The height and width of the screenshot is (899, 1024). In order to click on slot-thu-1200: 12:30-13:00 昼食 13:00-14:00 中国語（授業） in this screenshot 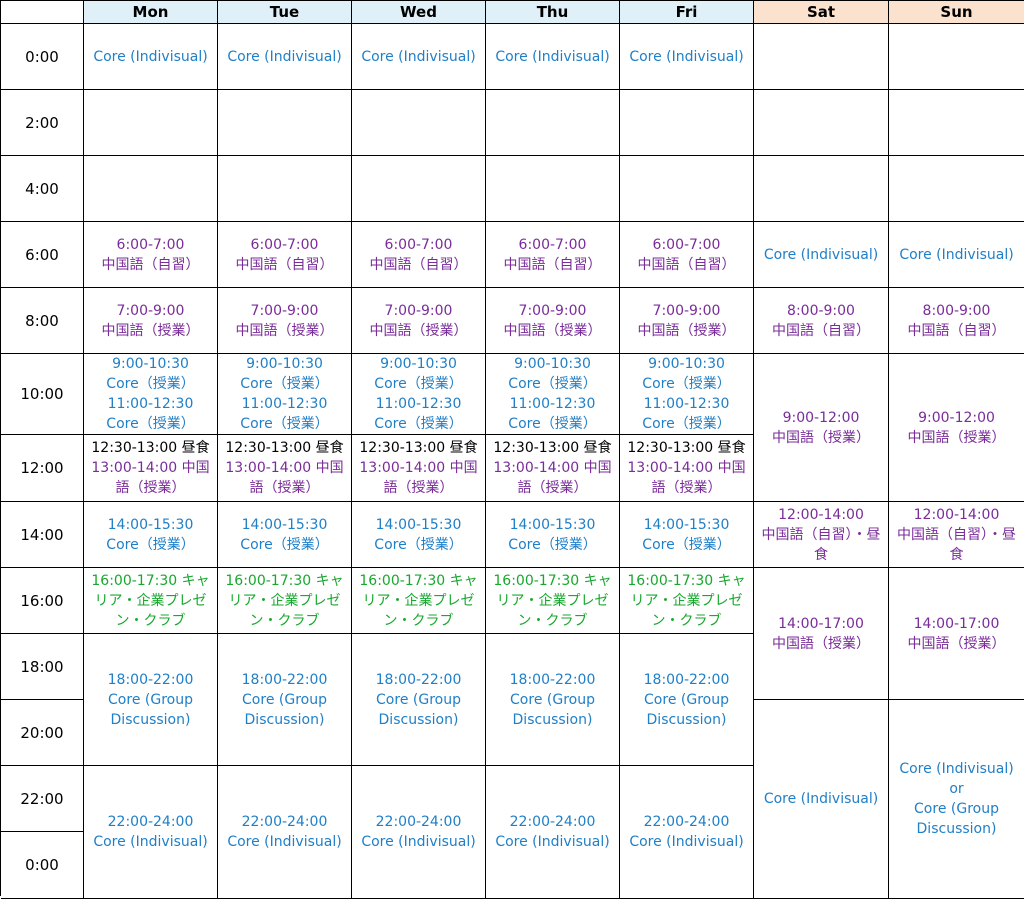, I will do `click(553, 468)`.